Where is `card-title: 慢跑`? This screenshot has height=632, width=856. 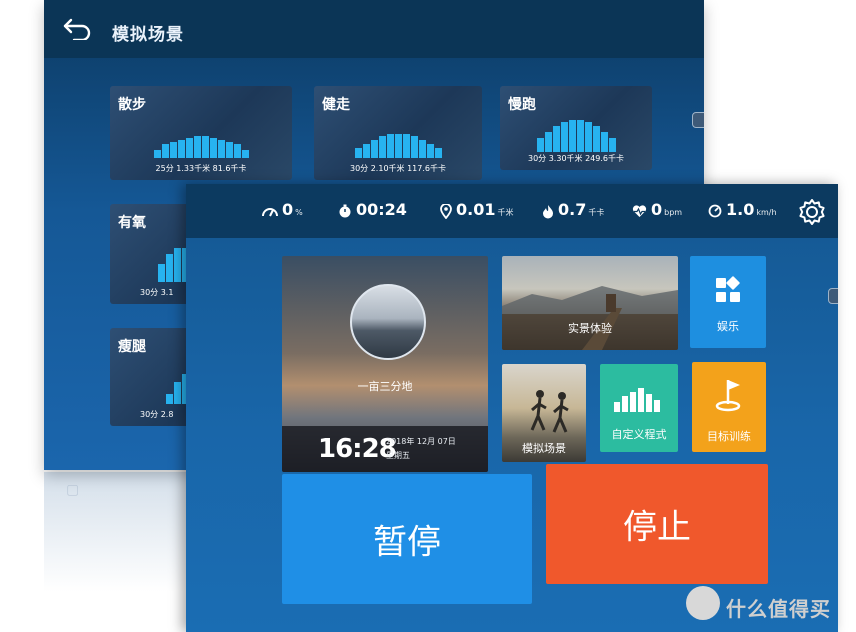
card-title: 慢跑 is located at coordinates (522, 105).